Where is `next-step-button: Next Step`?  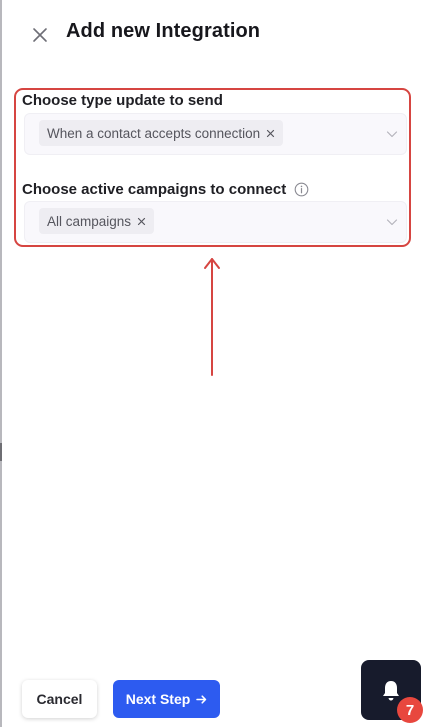
next-step-button: Next Step is located at coordinates (166, 699).